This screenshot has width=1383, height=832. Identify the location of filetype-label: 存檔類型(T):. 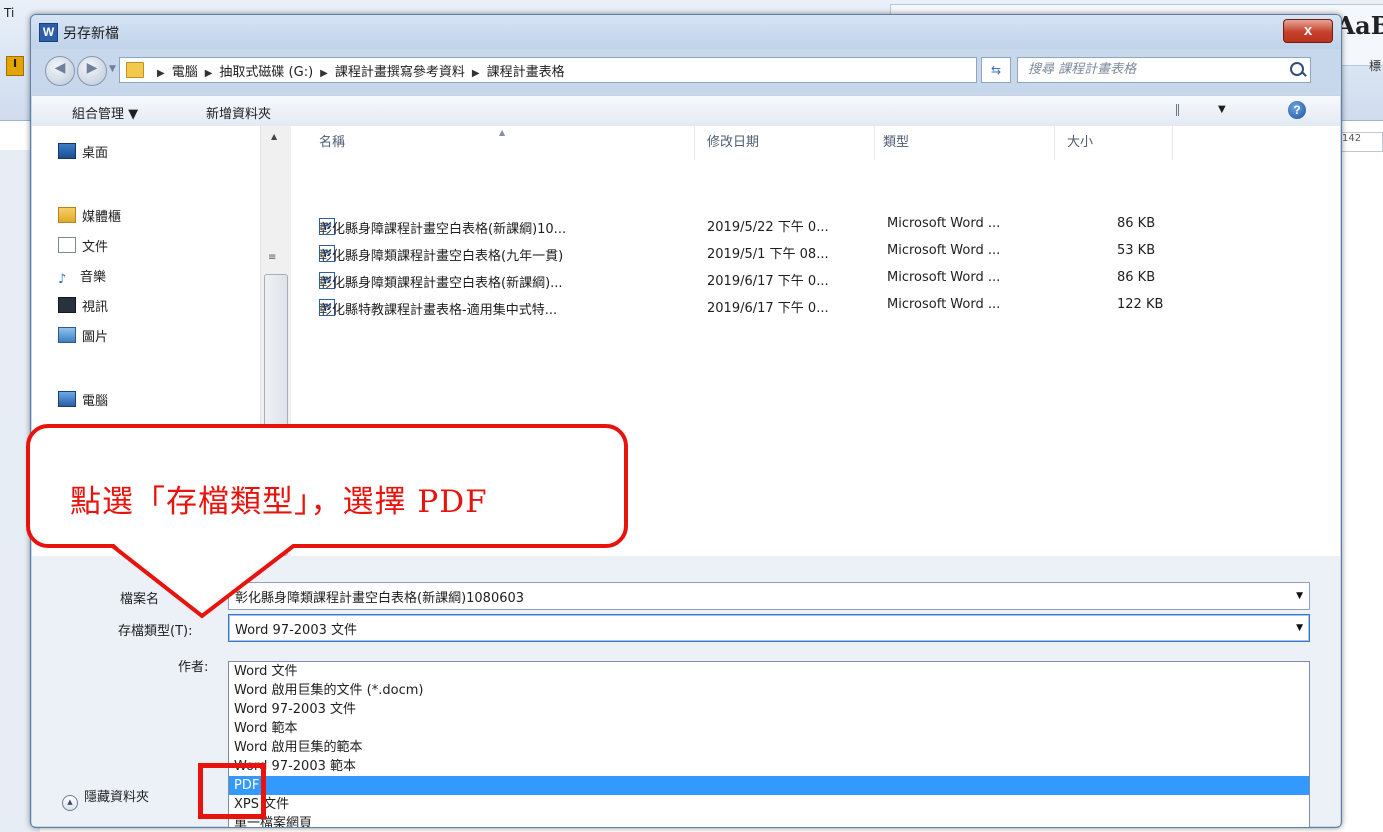
(155, 631).